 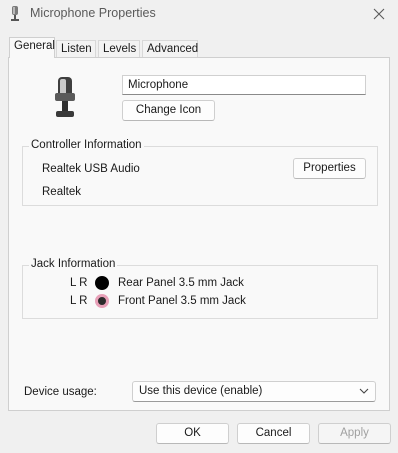 I want to click on cancel-button: Cancel, so click(x=273, y=433).